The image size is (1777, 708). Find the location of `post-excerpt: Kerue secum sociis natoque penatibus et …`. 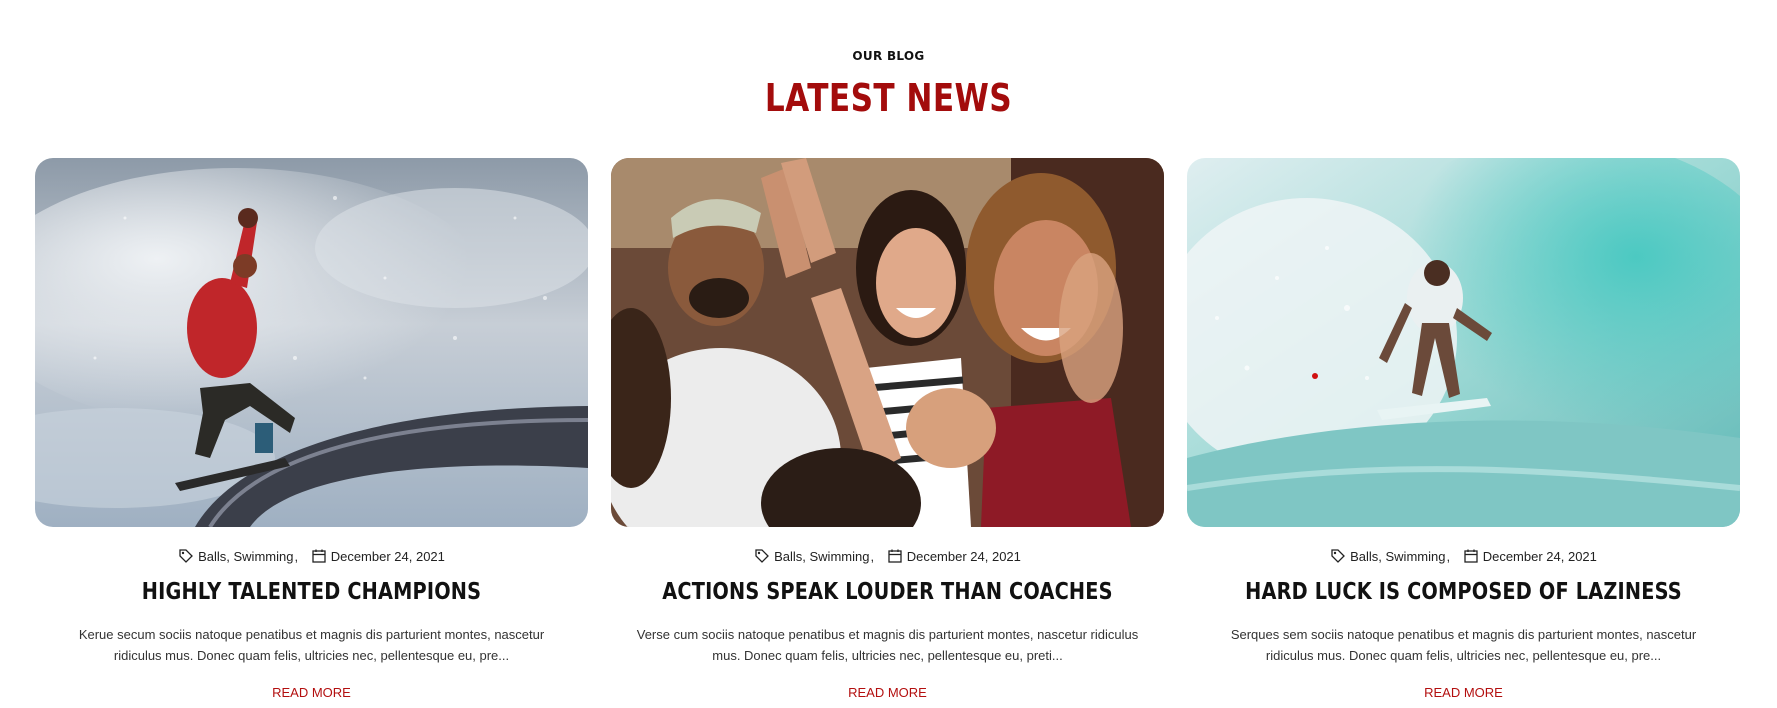

post-excerpt: Kerue secum sociis natoque penatibus et … is located at coordinates (311, 645).